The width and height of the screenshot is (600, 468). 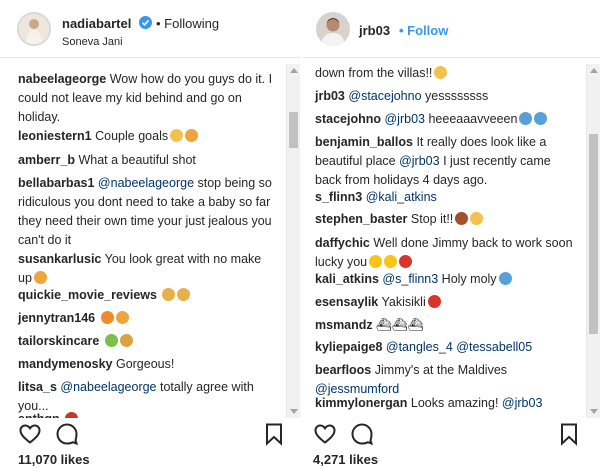 What do you see at coordinates (330, 96) in the screenshot?
I see `comment-username: jrb03` at bounding box center [330, 96].